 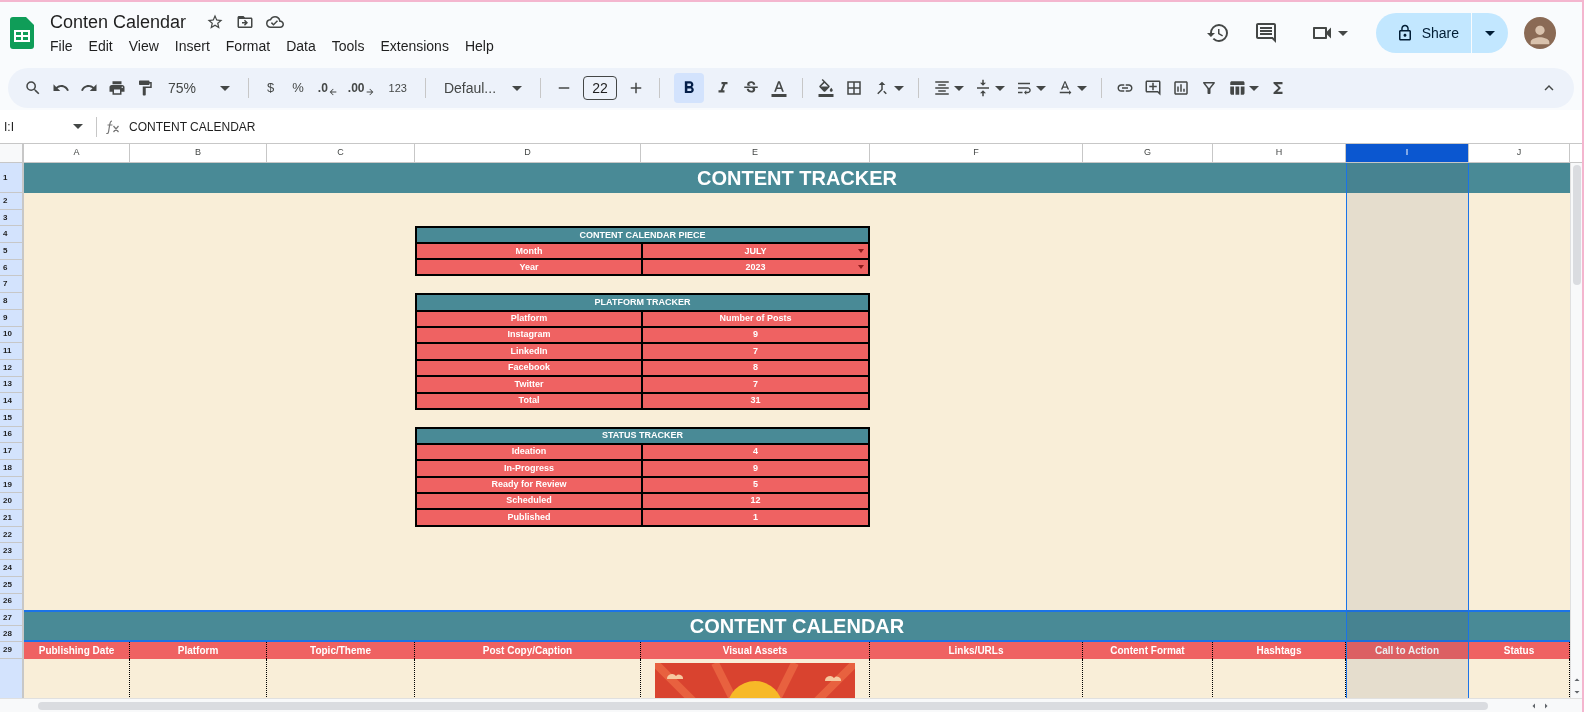 What do you see at coordinates (826, 88) in the screenshot?
I see `fill-color-icon` at bounding box center [826, 88].